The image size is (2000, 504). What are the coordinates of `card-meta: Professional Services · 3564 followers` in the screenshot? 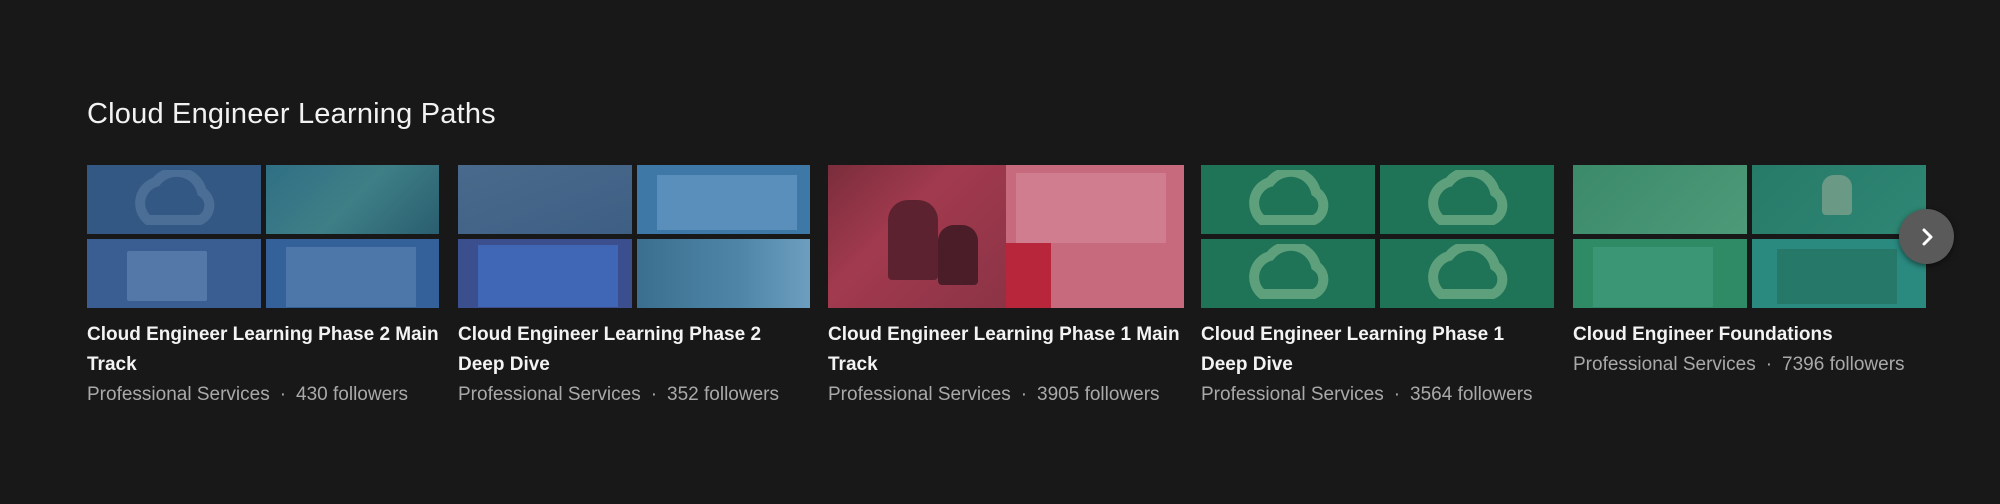 It's located at (1377, 395).